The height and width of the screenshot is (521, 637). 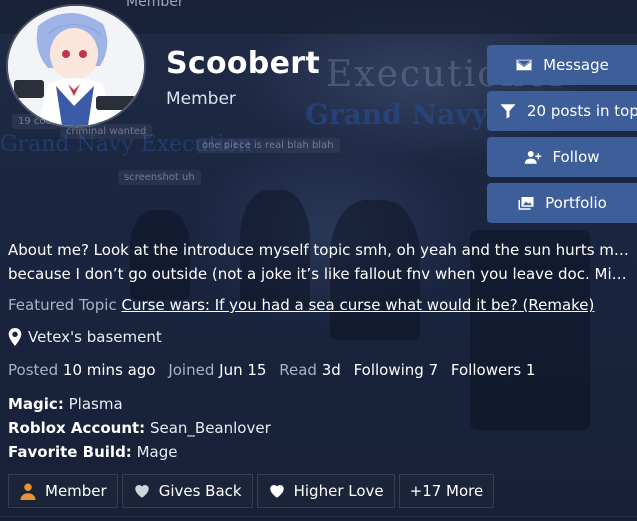 I want to click on badge-label: Higher Love, so click(x=338, y=491).